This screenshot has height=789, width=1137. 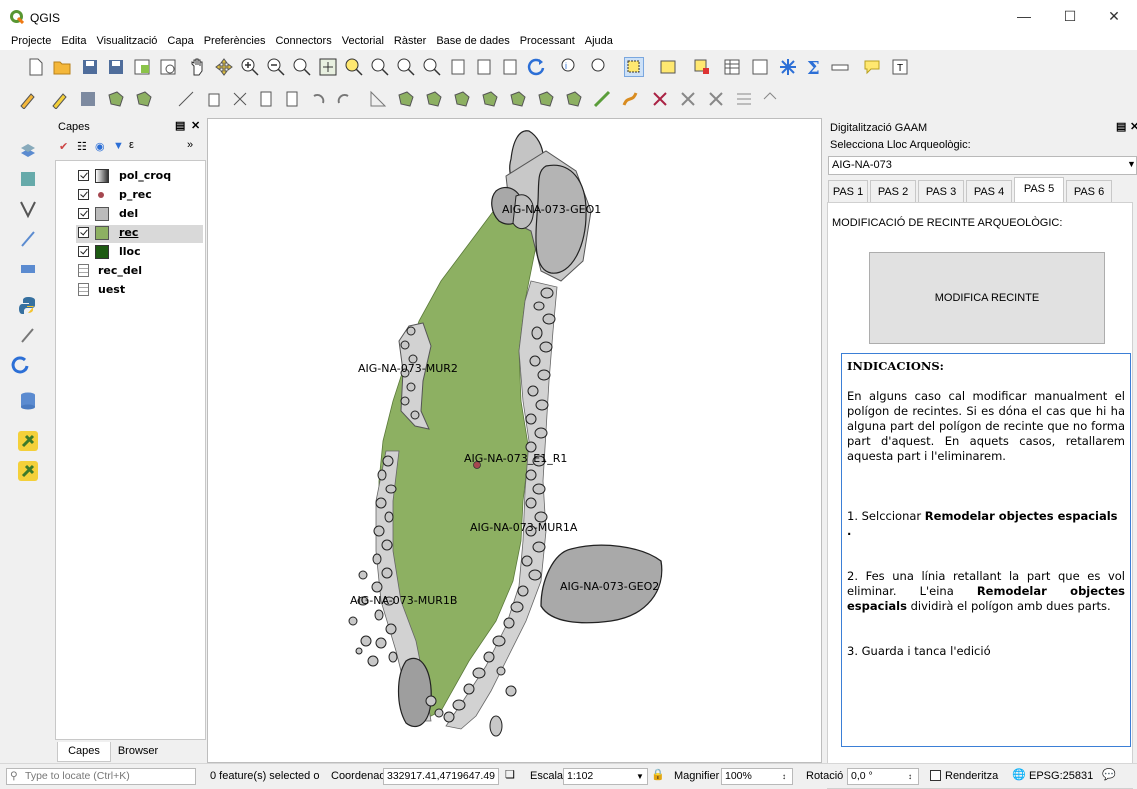 What do you see at coordinates (100, 146) in the screenshot?
I see `visibility-icon: ◉` at bounding box center [100, 146].